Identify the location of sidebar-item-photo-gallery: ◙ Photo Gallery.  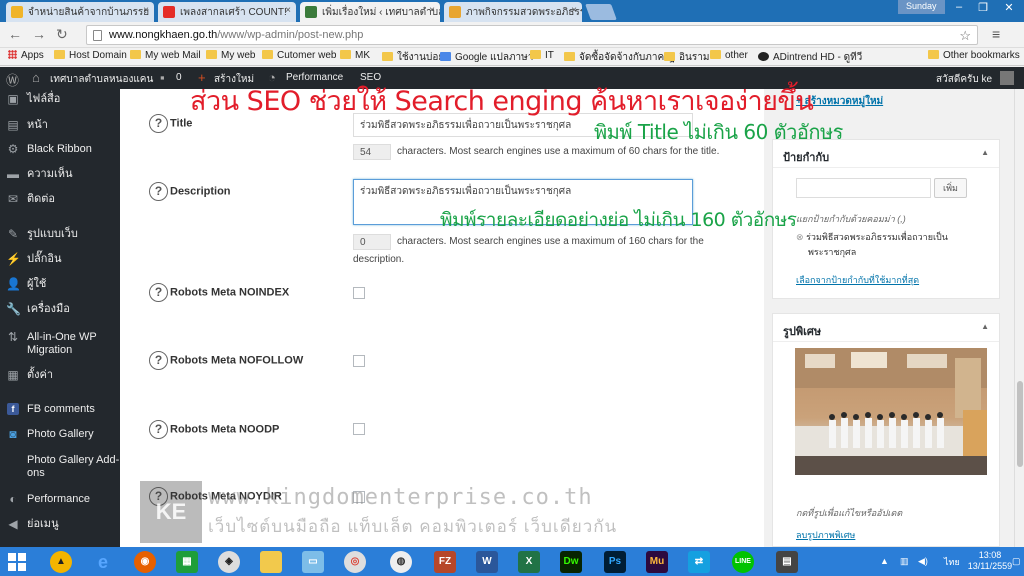
(60, 434).